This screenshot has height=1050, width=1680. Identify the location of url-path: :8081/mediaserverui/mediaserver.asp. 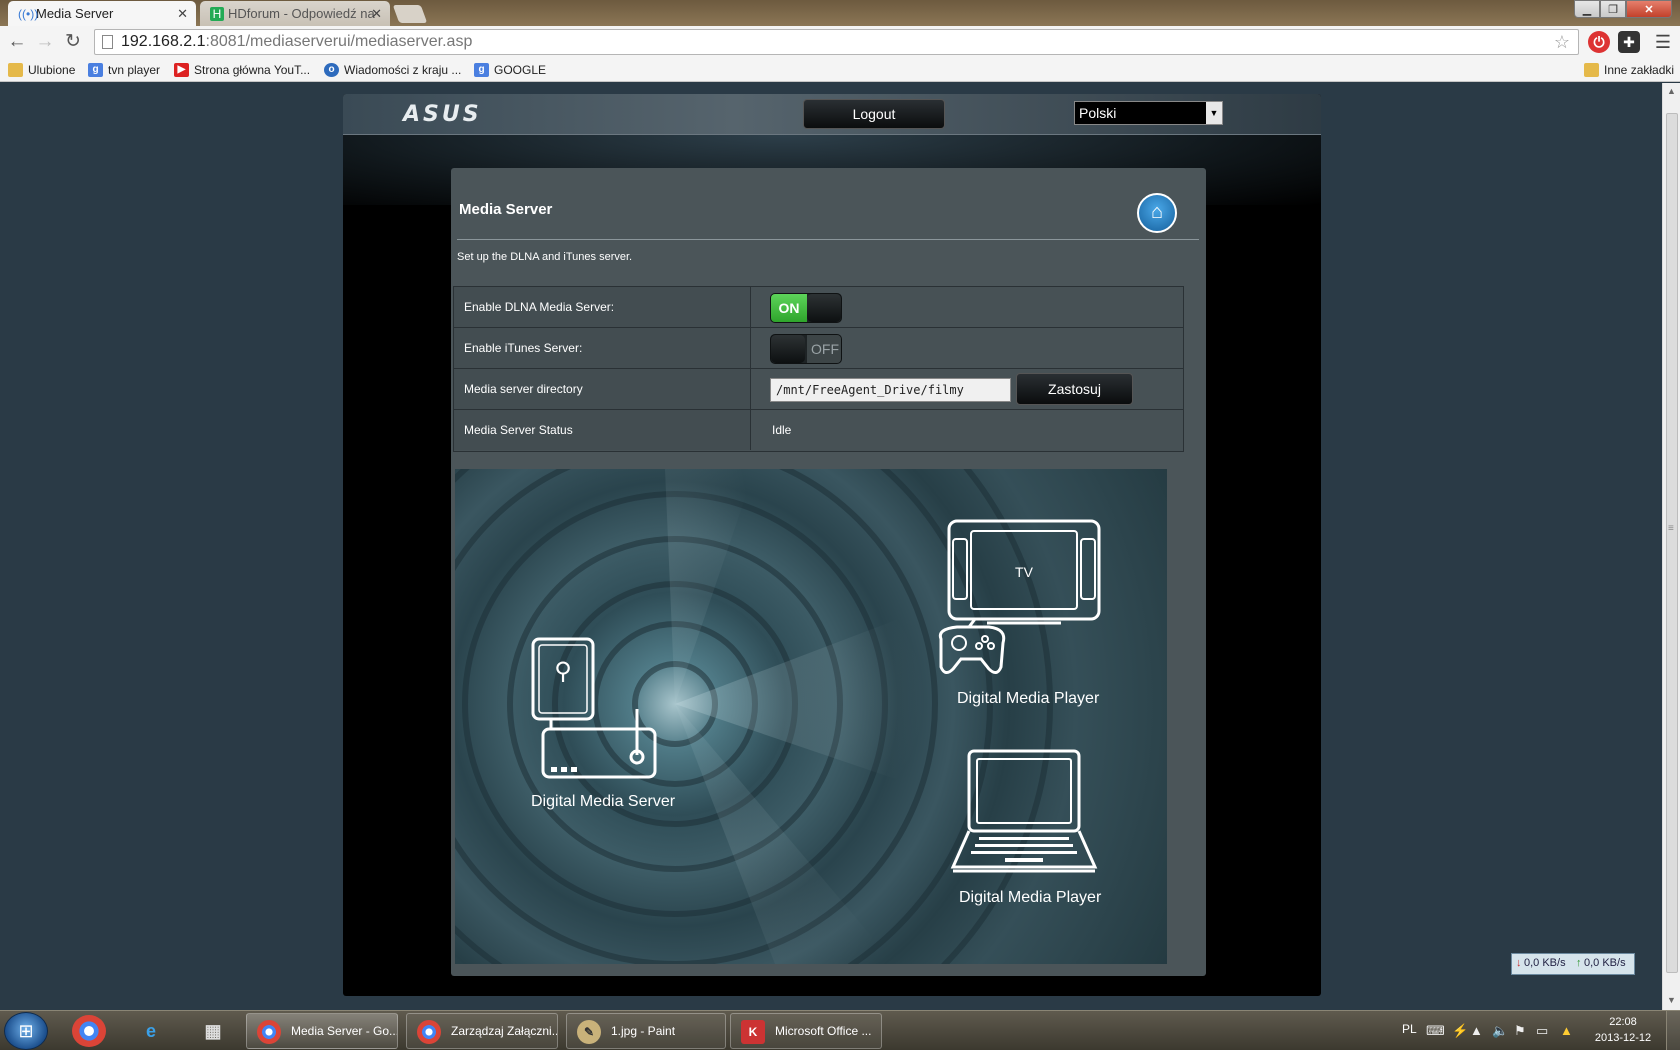
(339, 41).